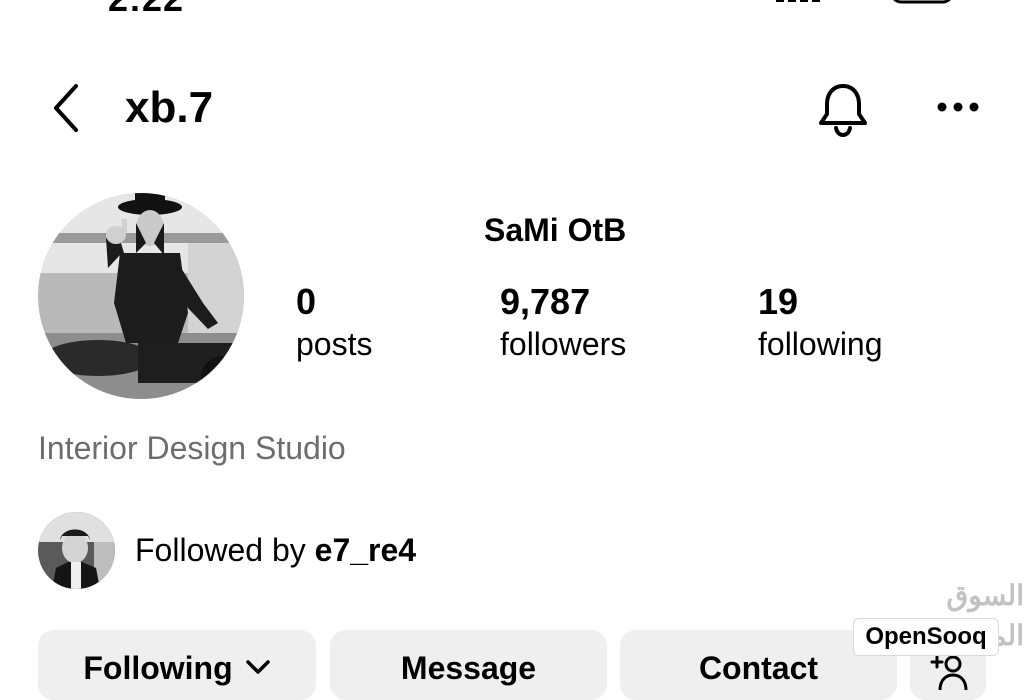 Image resolution: width=1024 pixels, height=700 pixels. What do you see at coordinates (257, 667) in the screenshot?
I see `chevron-down-icon` at bounding box center [257, 667].